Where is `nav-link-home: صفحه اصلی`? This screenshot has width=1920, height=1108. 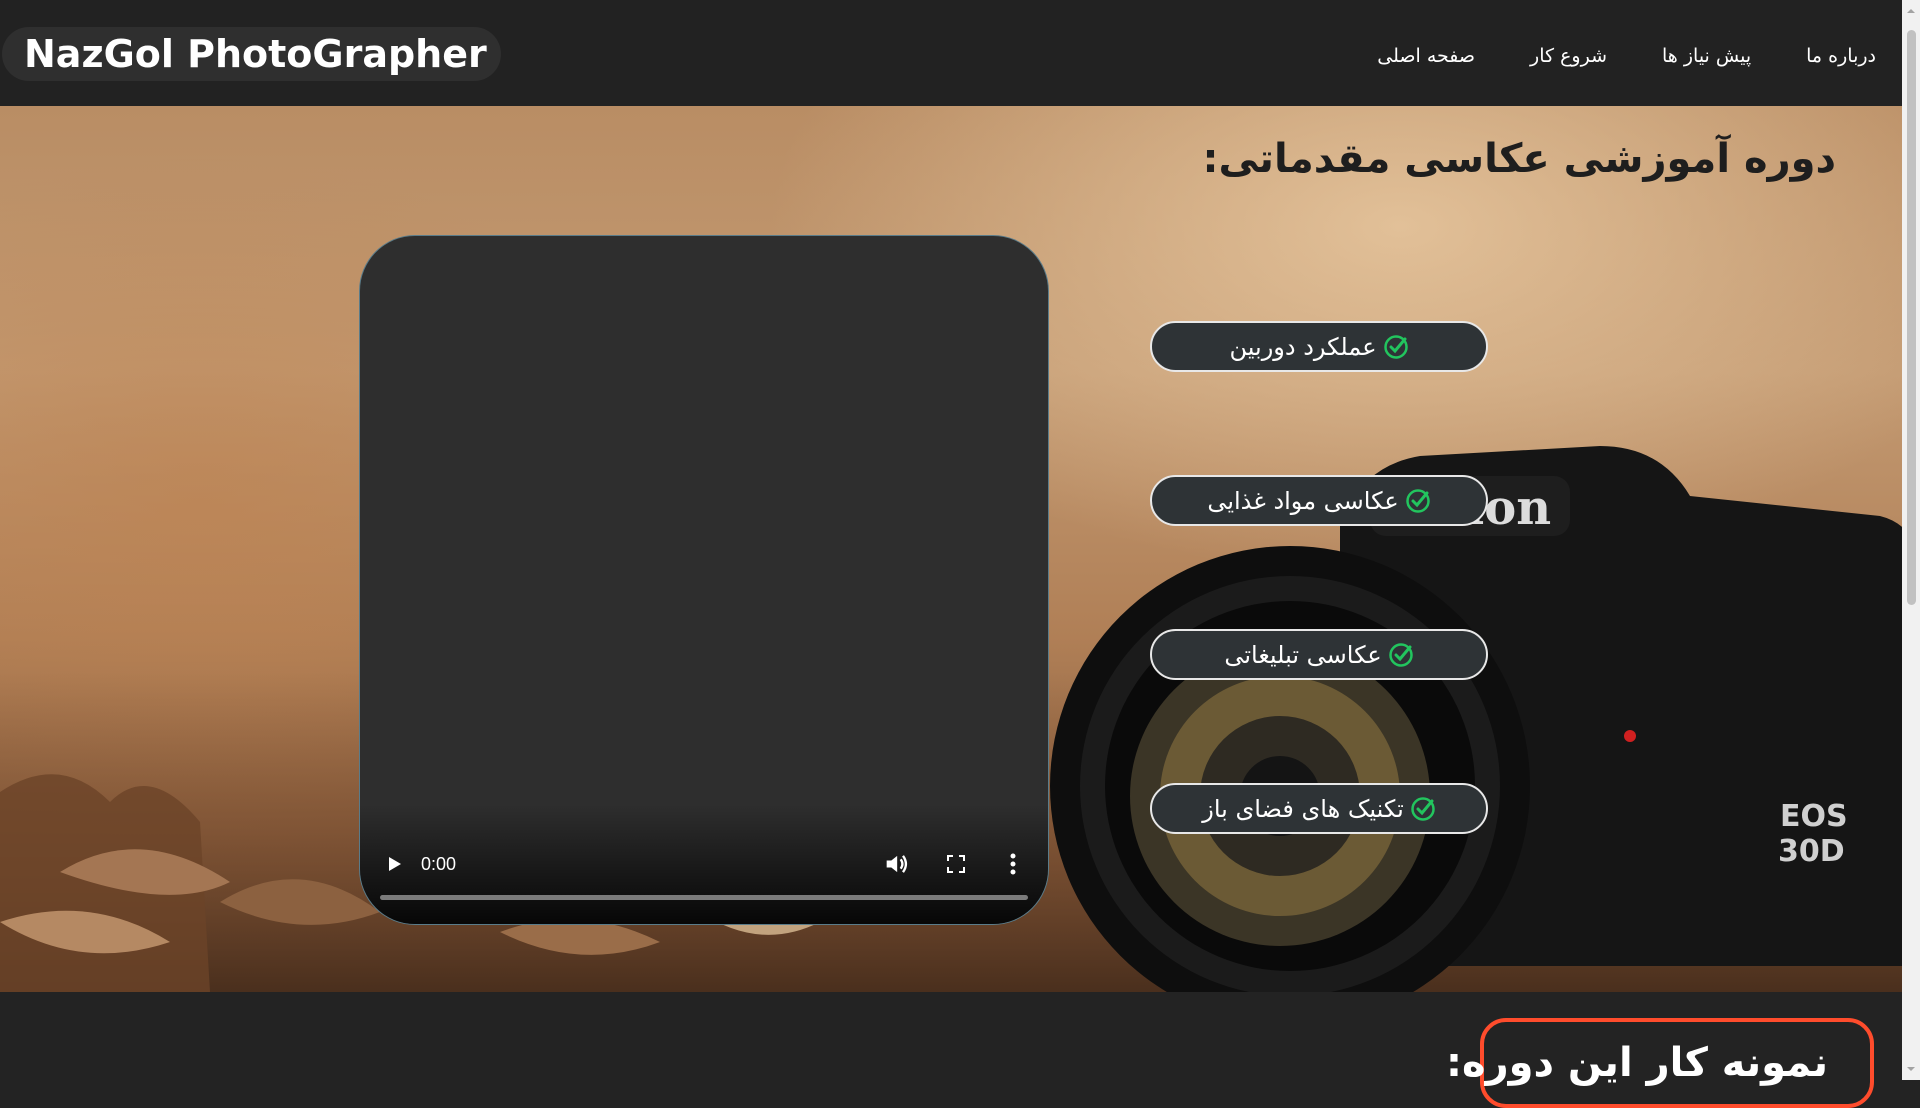 nav-link-home: صفحه اصلی is located at coordinates (1426, 56).